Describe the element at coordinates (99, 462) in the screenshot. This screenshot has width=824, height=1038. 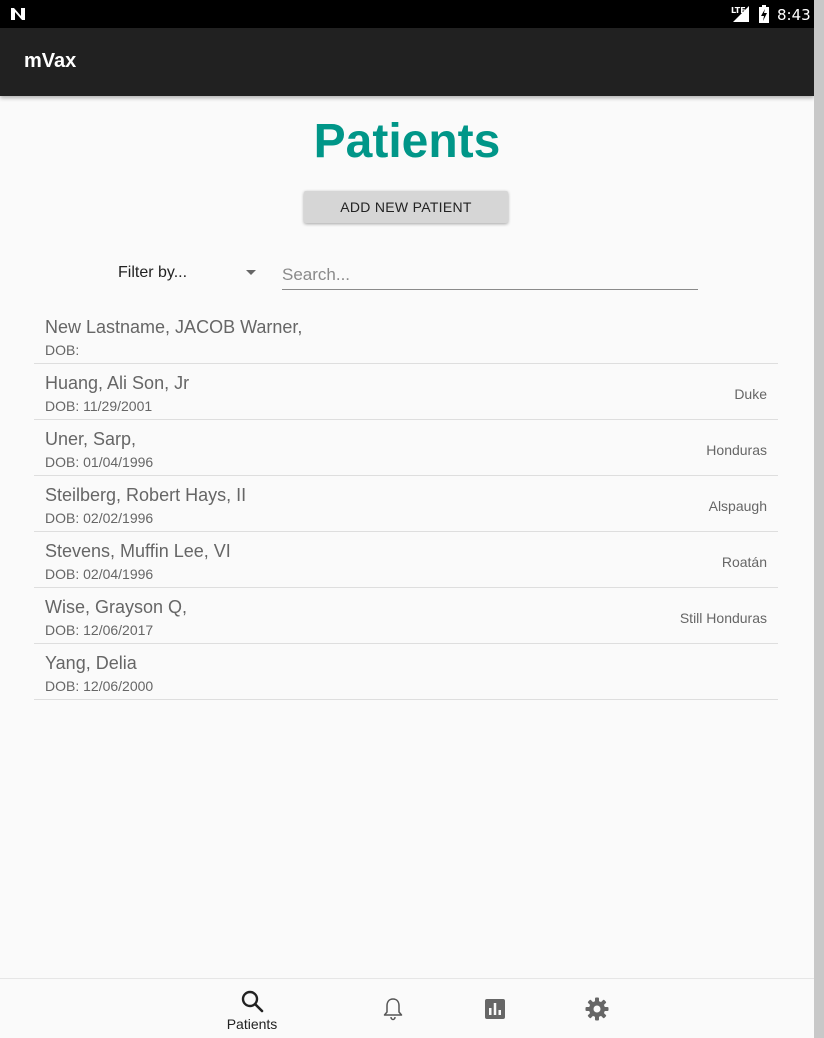
I see `patient-dob: DOB: 01/04/1996` at that location.